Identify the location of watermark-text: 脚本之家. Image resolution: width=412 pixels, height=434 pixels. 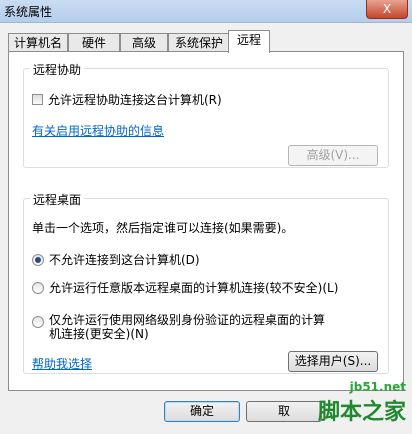
(361, 412).